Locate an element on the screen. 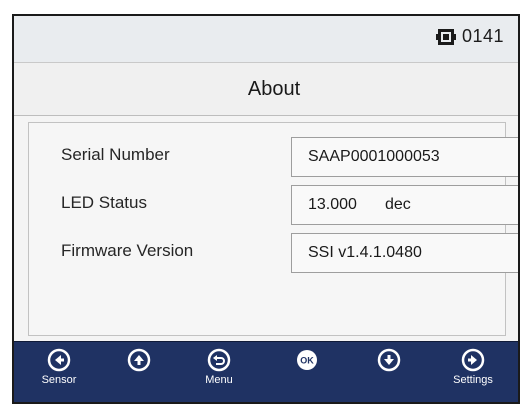 This screenshot has height=411, width=531. status-bar: 0141 is located at coordinates (266, 39).